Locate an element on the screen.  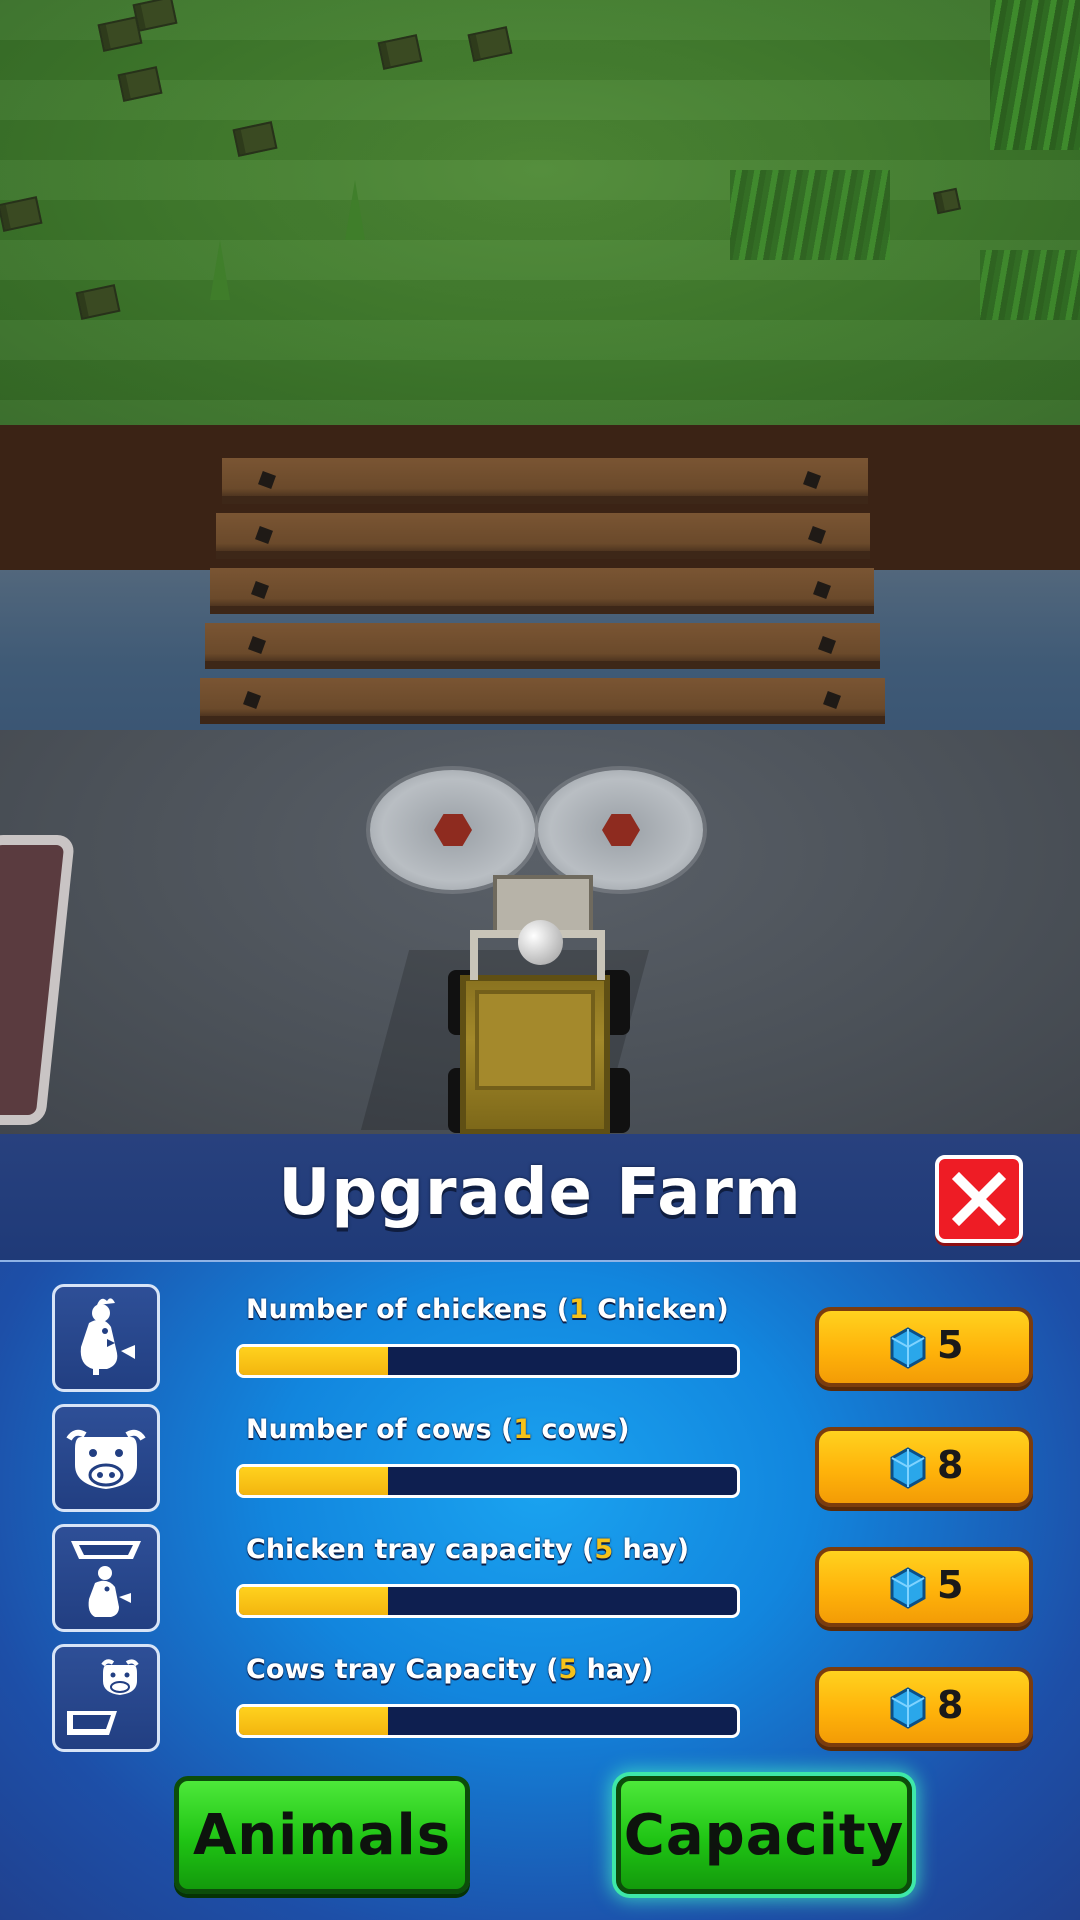
tab-capacity: Capacity is located at coordinates (764, 1835).